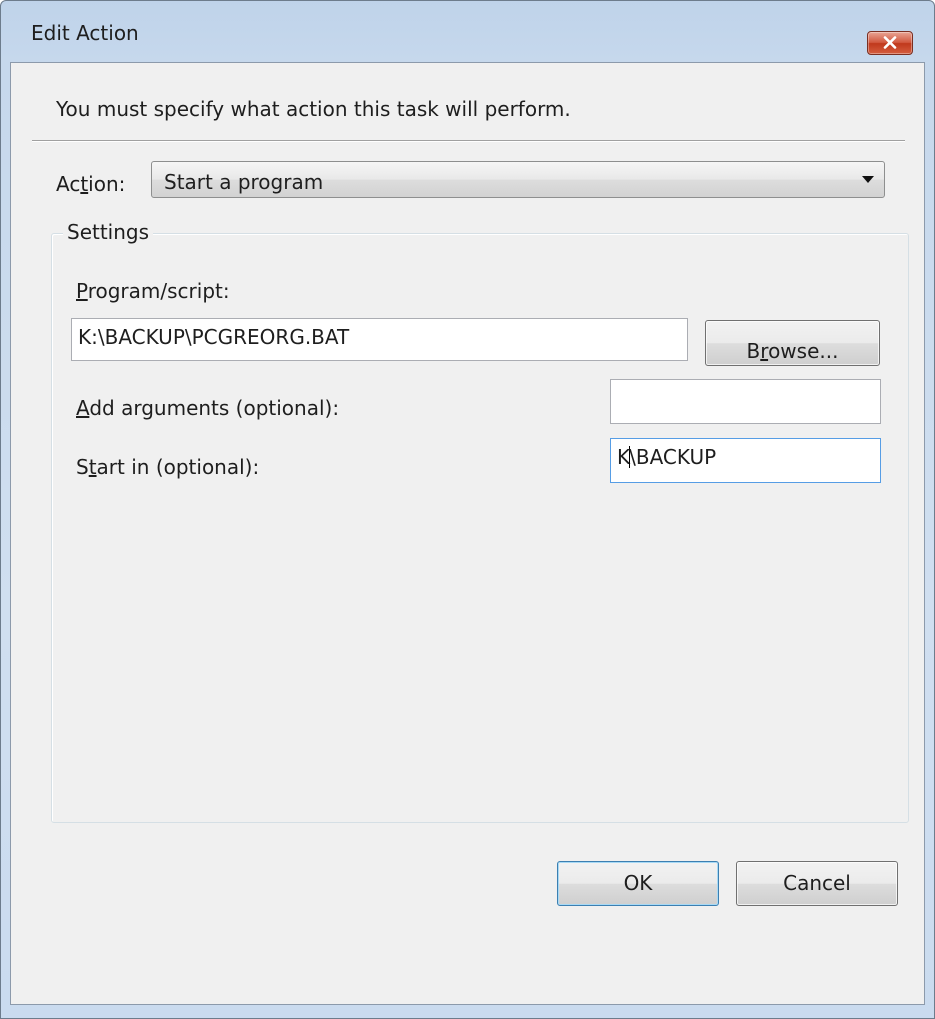  What do you see at coordinates (638, 883) in the screenshot?
I see `ok-button: OK` at bounding box center [638, 883].